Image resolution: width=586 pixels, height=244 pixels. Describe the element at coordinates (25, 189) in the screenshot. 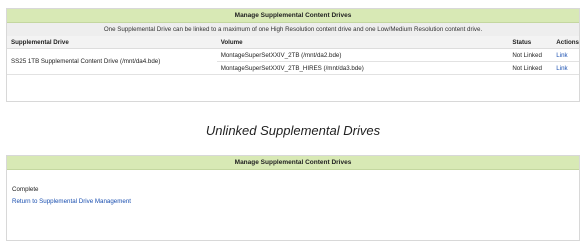

I see `completion-status: Complete` at that location.